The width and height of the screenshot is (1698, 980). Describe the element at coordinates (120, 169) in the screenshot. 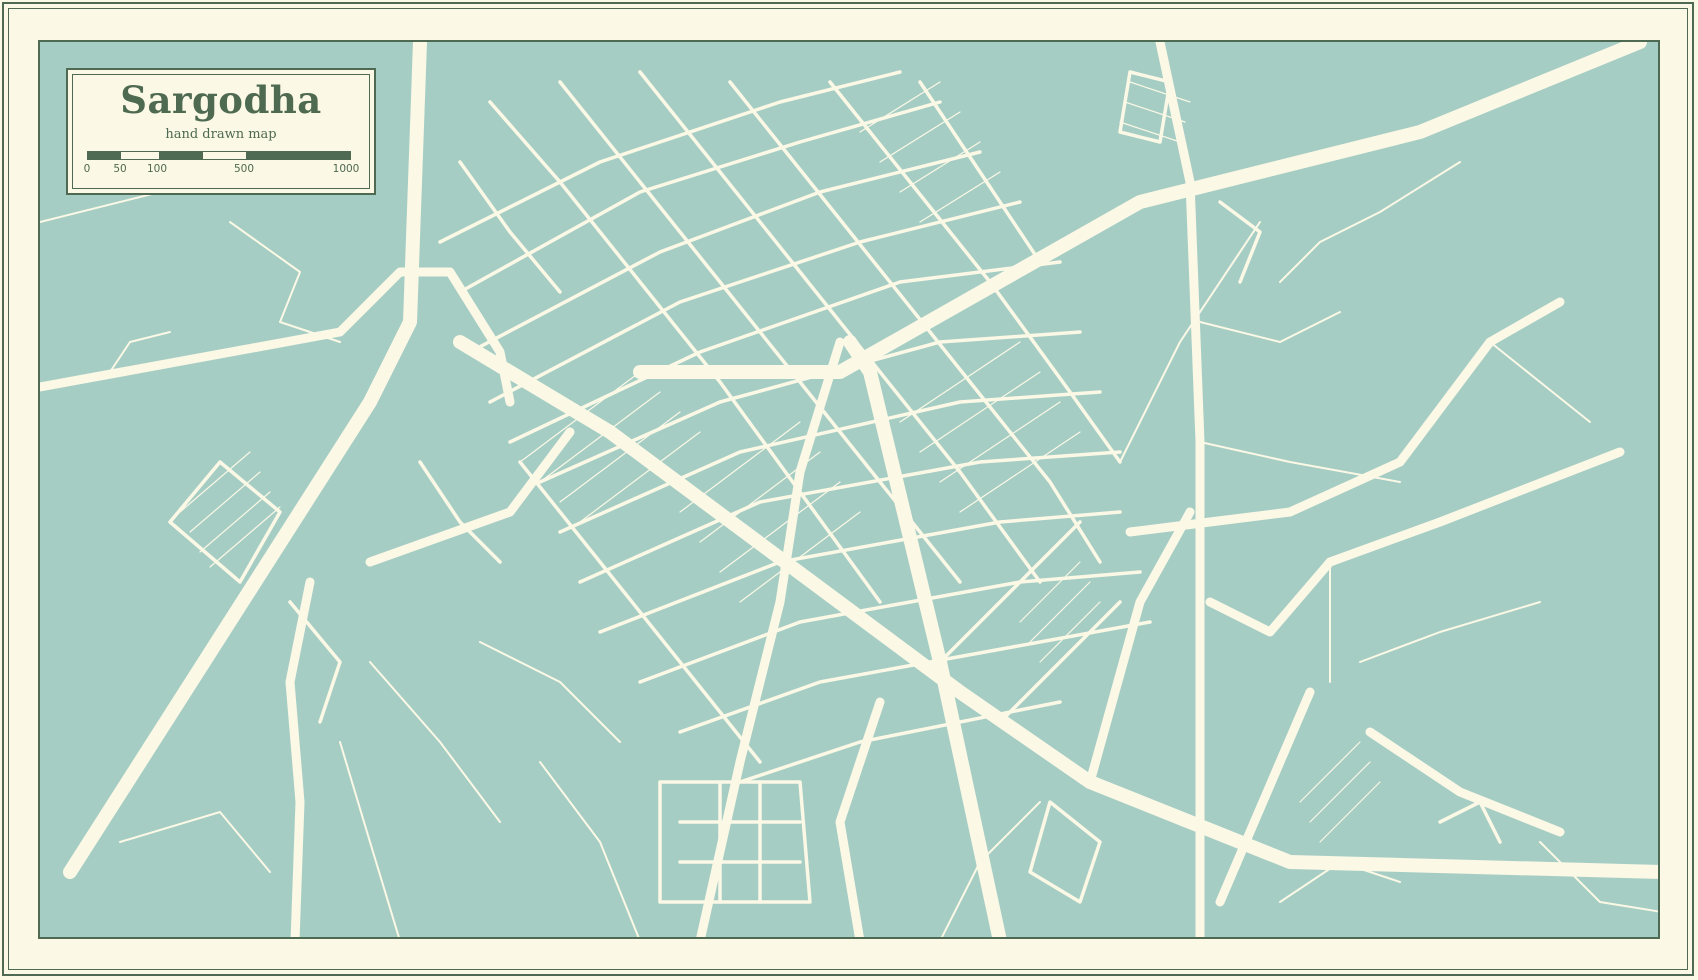

I see `scale-label-50: 50` at that location.